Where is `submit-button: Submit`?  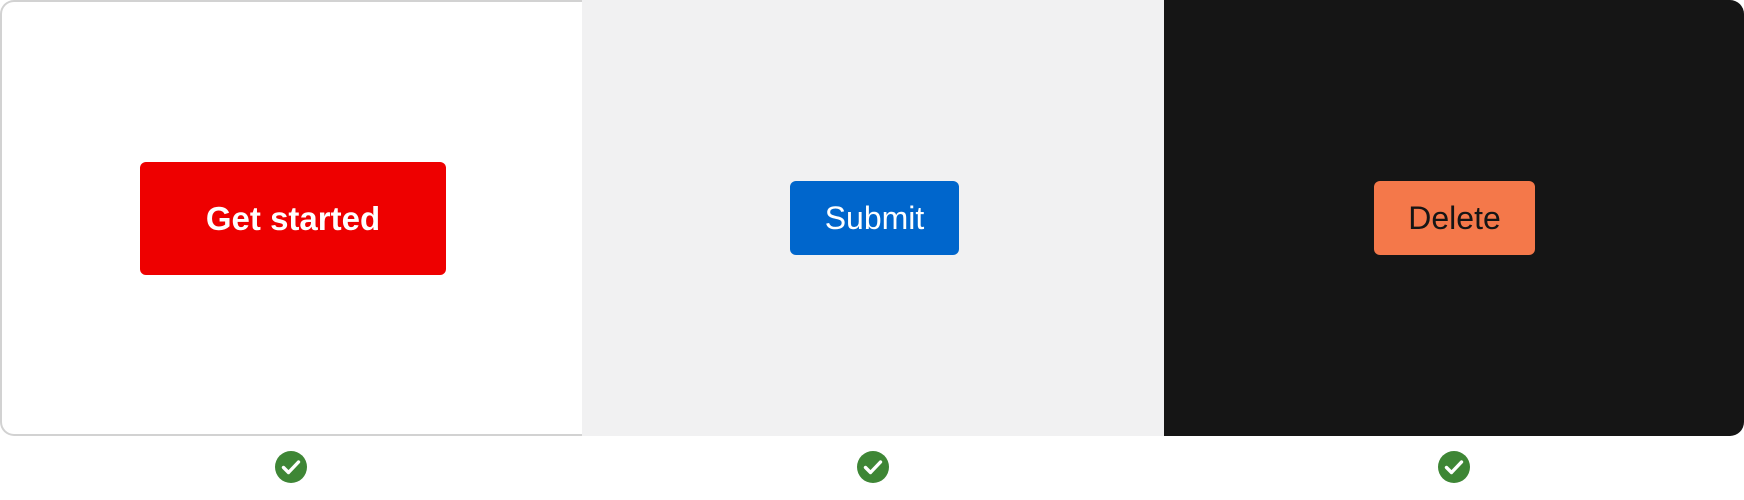 submit-button: Submit is located at coordinates (874, 218).